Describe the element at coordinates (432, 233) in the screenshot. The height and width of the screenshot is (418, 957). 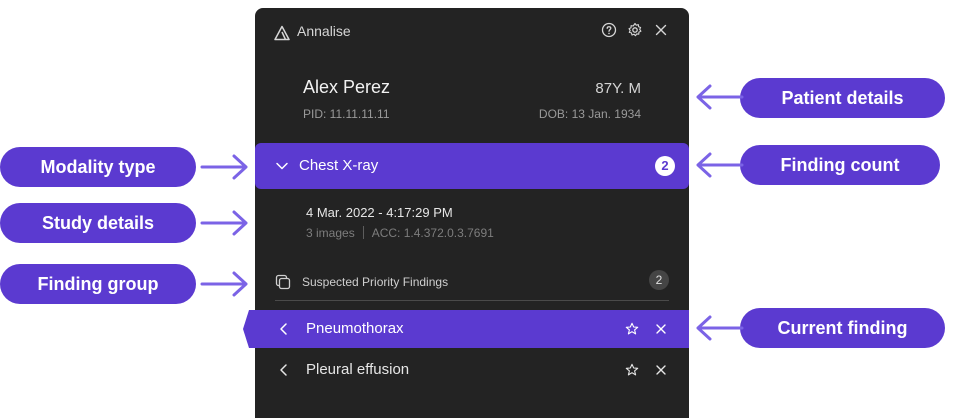
I see `study-acc: ACC: 1.4.372.0.3.7691` at that location.